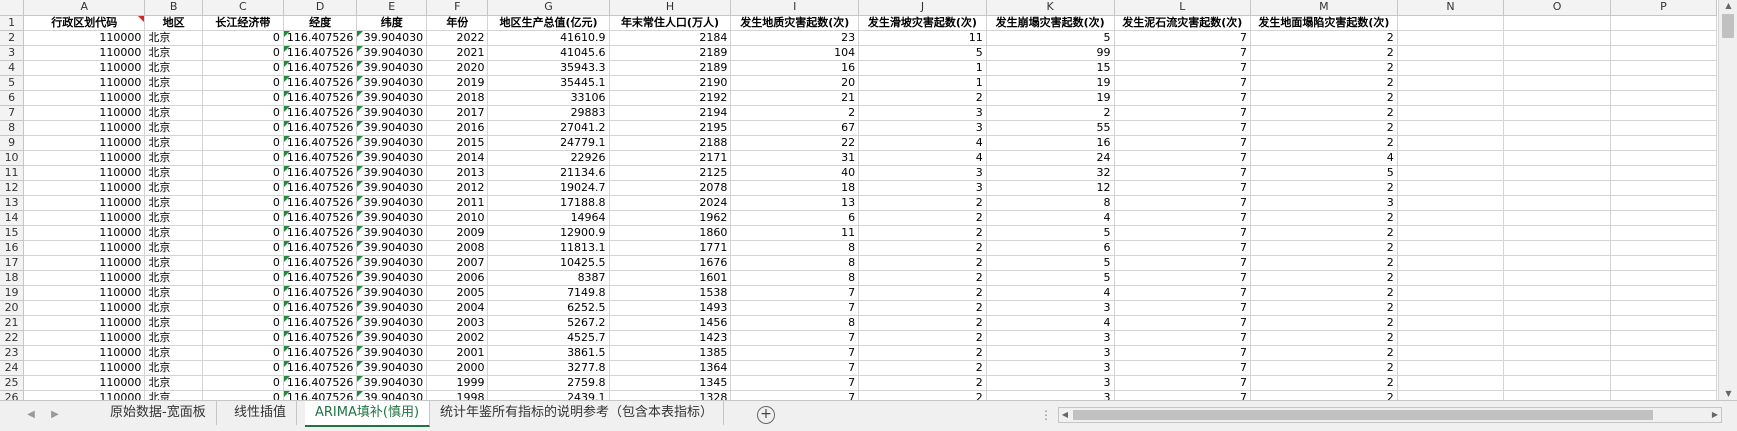  What do you see at coordinates (670, 188) in the screenshot?
I see `cell: 2078` at bounding box center [670, 188].